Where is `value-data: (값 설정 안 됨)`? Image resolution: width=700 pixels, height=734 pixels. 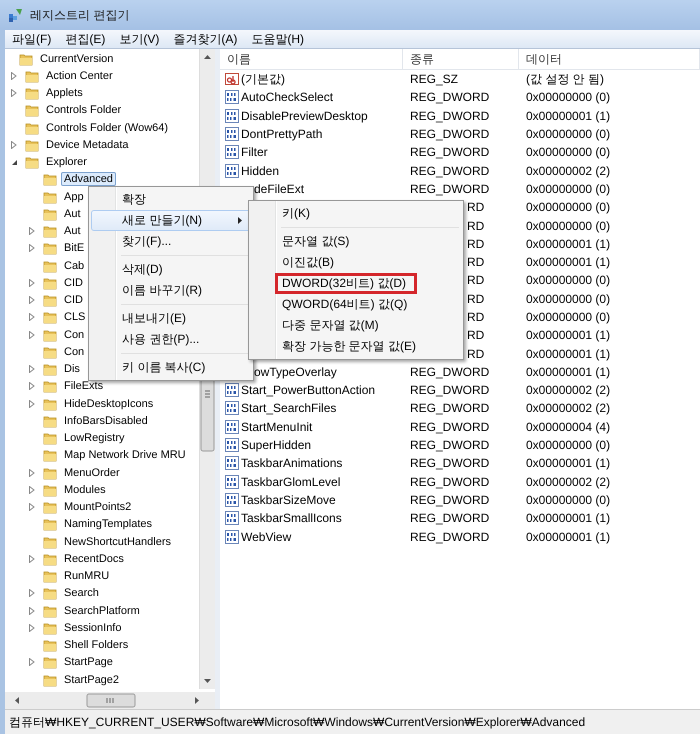
value-data: (값 설정 안 됨) is located at coordinates (565, 79).